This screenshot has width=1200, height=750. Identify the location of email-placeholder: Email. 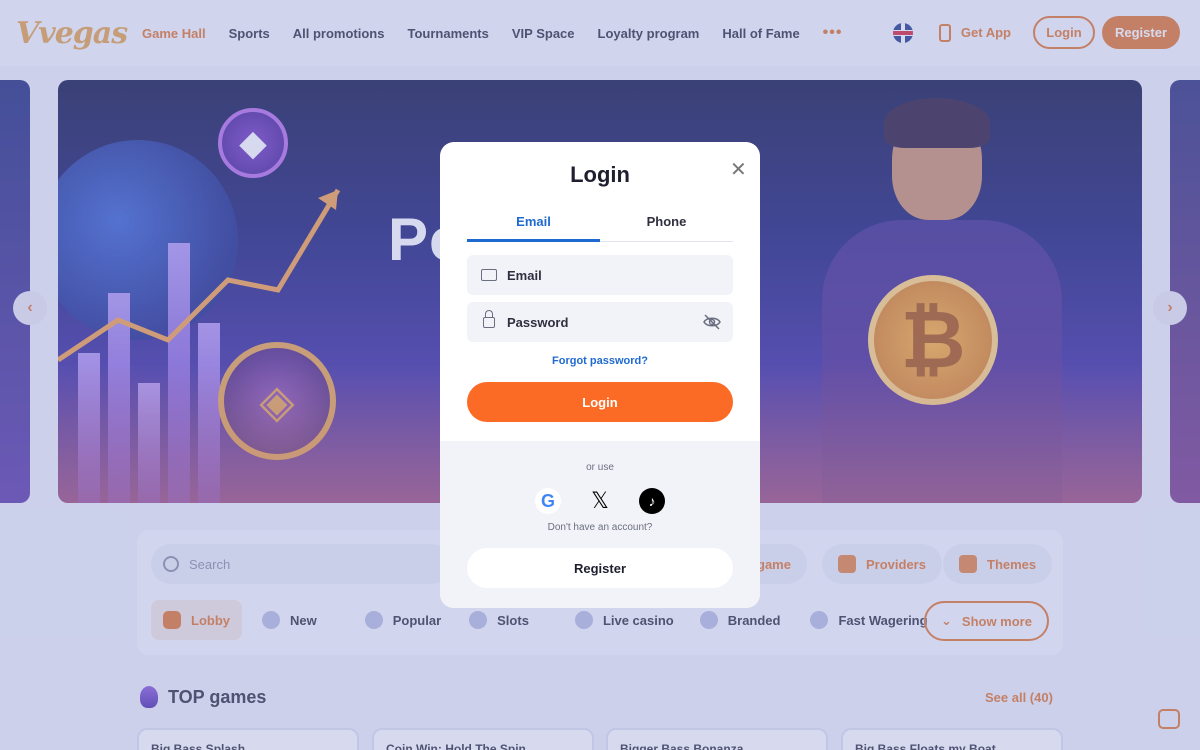
(524, 275).